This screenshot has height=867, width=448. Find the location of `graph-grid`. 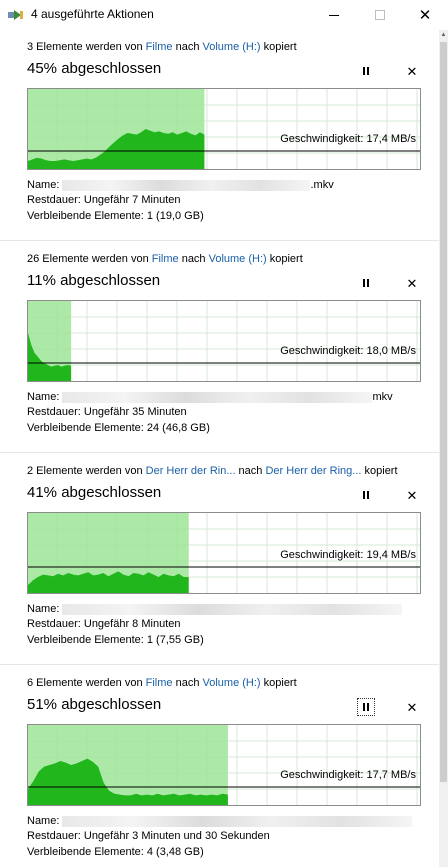

graph-grid is located at coordinates (224, 341).